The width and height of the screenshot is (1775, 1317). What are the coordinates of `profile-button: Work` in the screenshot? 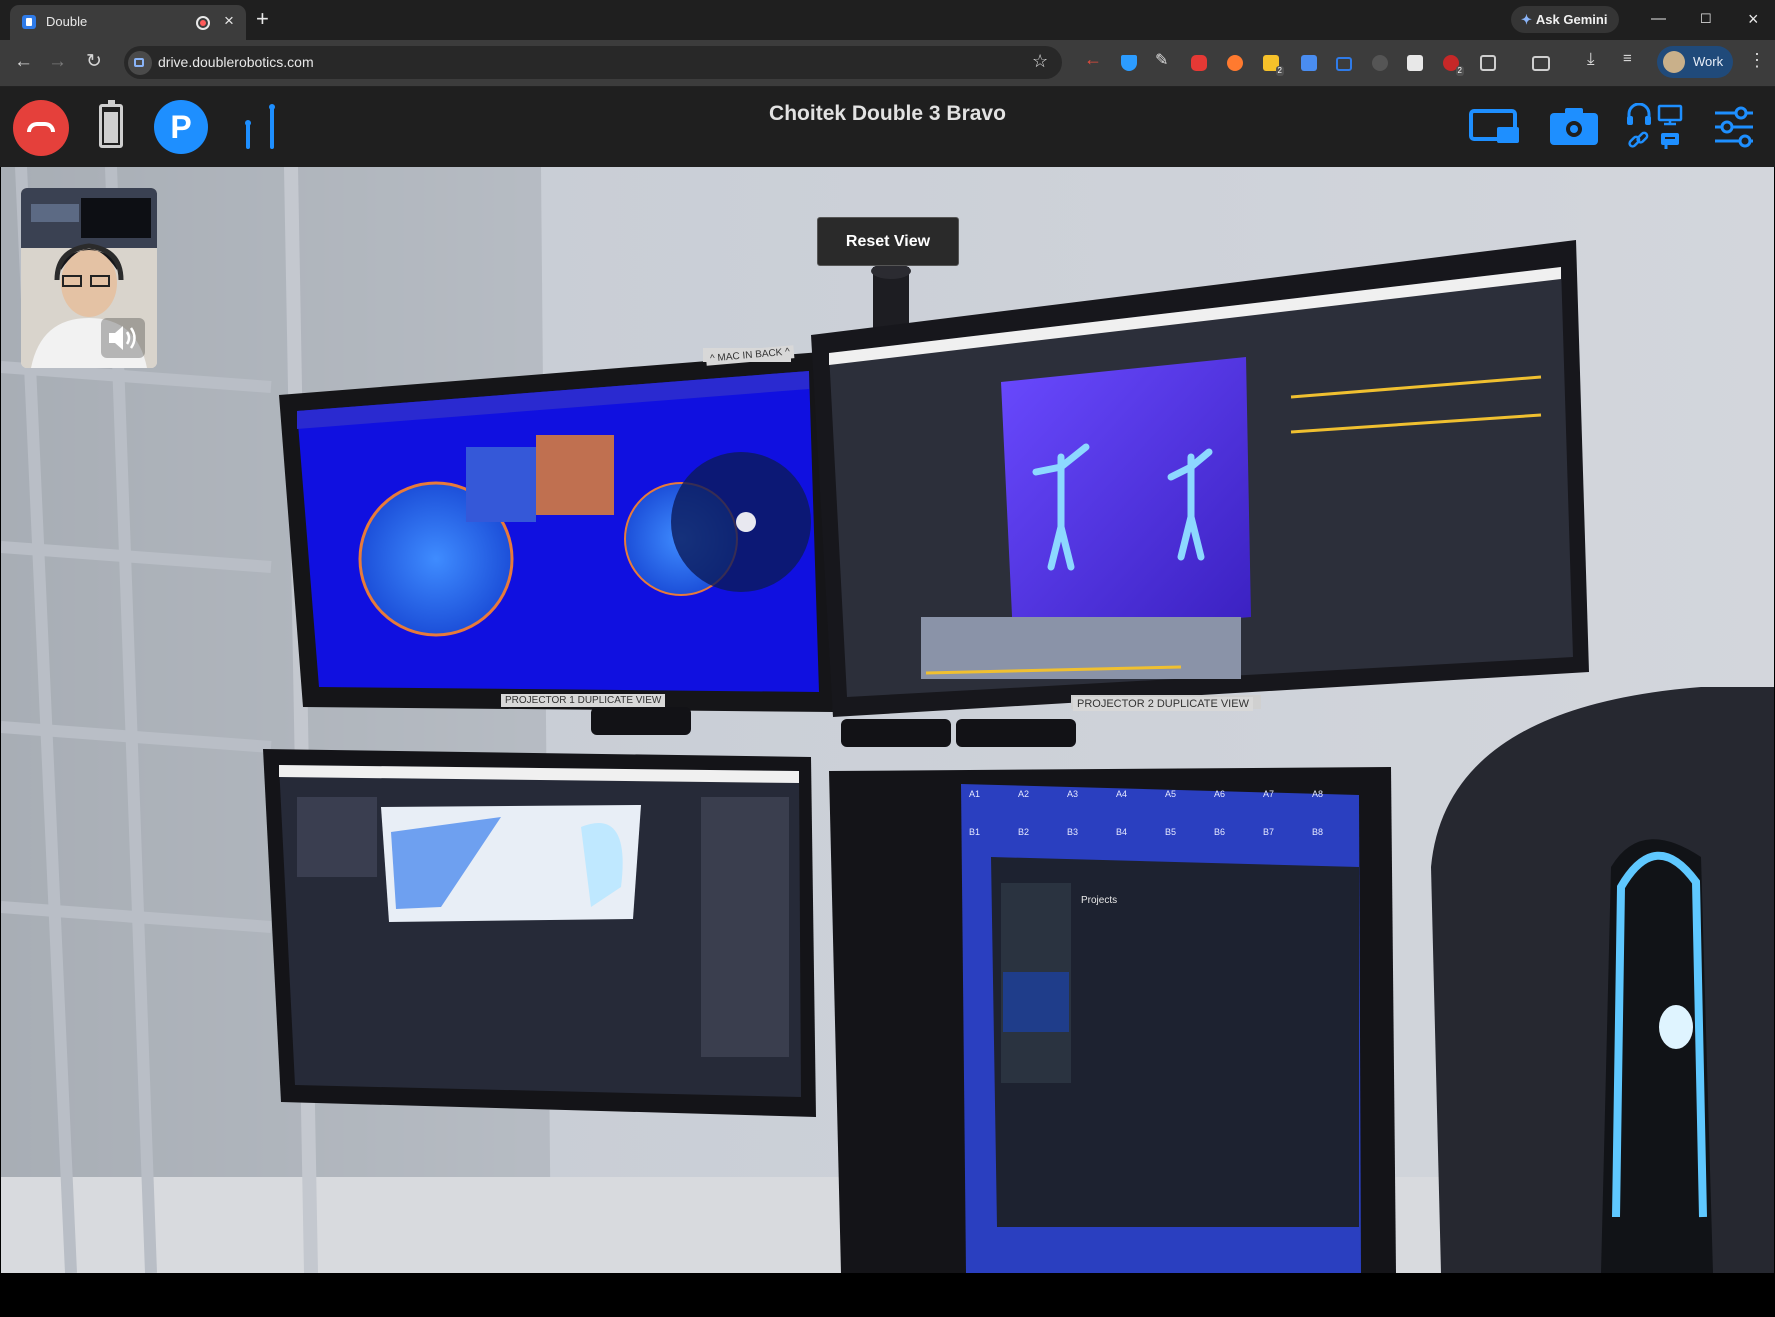 It's located at (1695, 62).